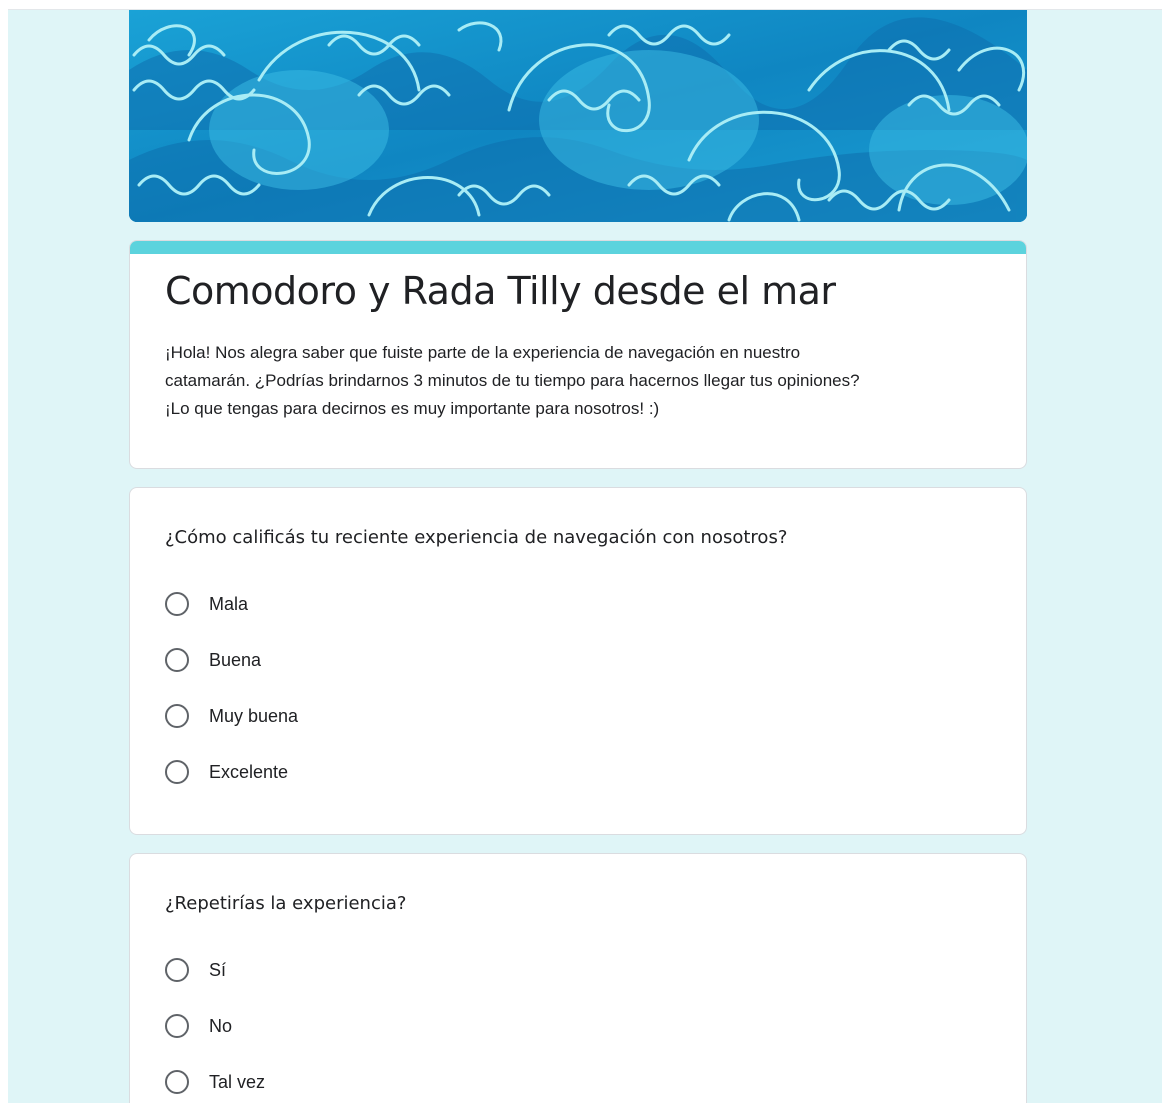 The height and width of the screenshot is (1103, 1162). Describe the element at coordinates (229, 603) in the screenshot. I see `option-label: Mala` at that location.